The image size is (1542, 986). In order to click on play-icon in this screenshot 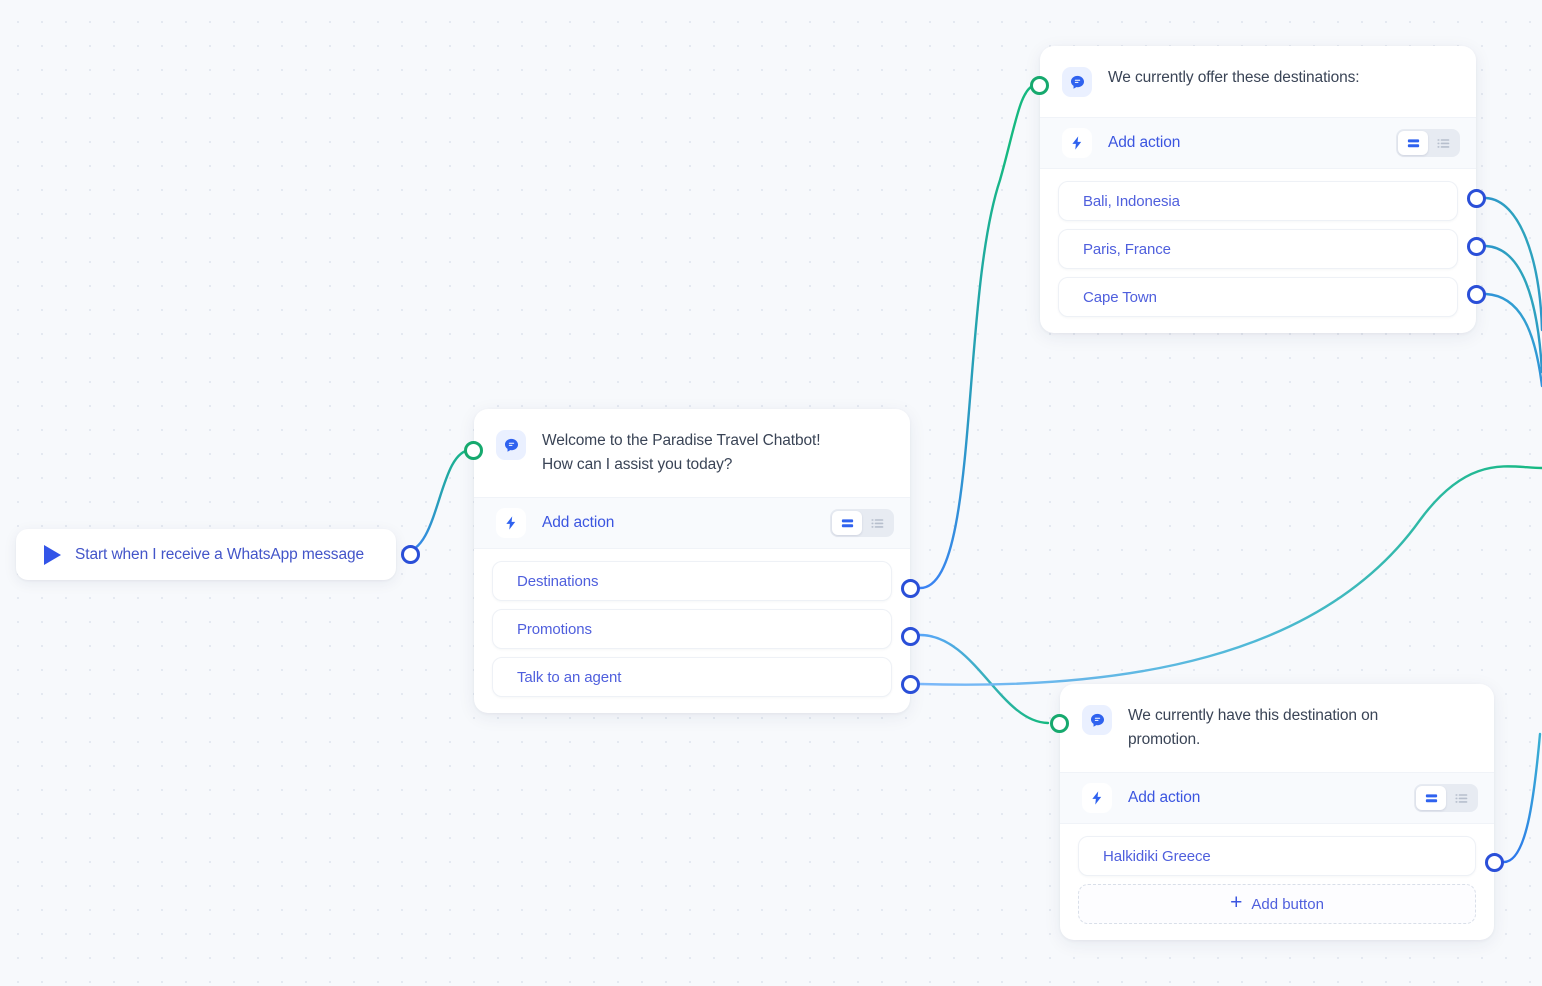, I will do `click(52, 554)`.